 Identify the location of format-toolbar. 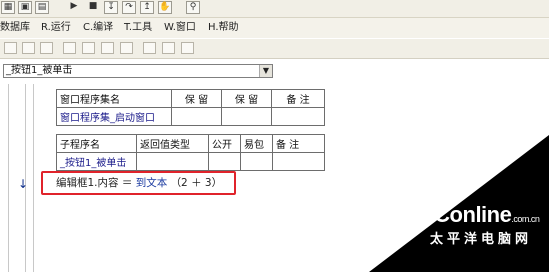
(274, 49).